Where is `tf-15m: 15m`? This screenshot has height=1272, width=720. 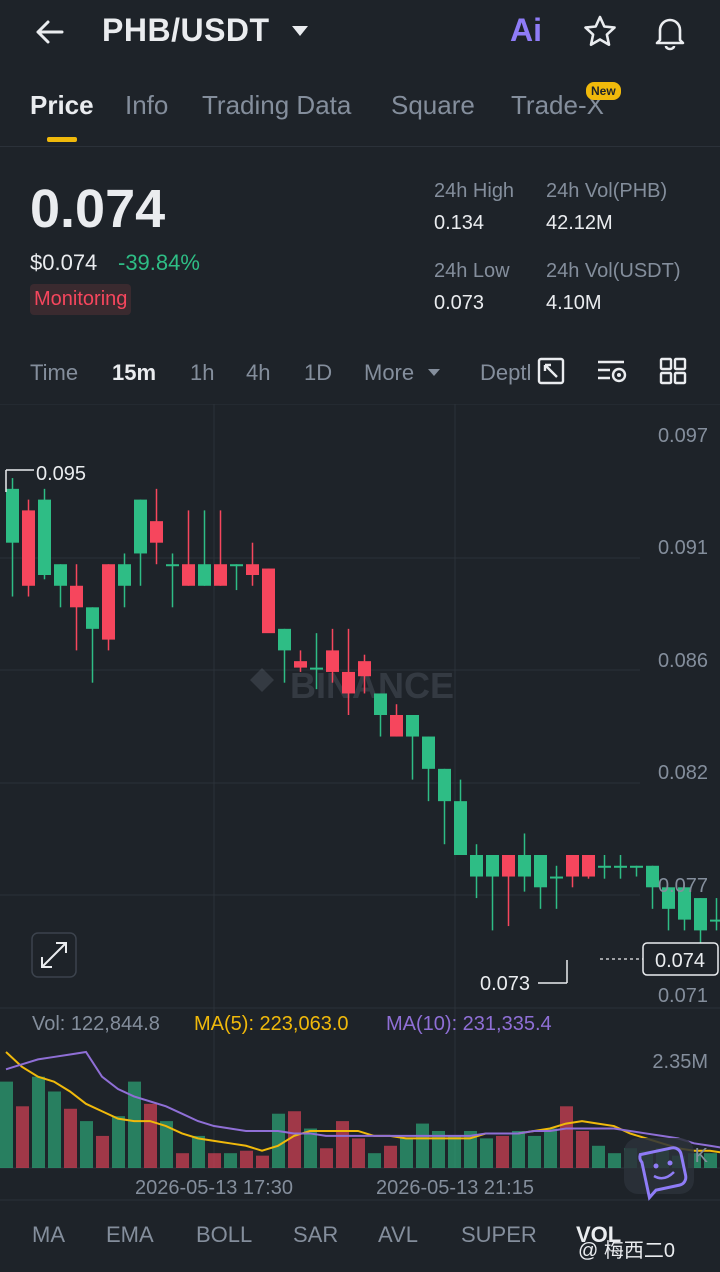 tf-15m: 15m is located at coordinates (134, 373).